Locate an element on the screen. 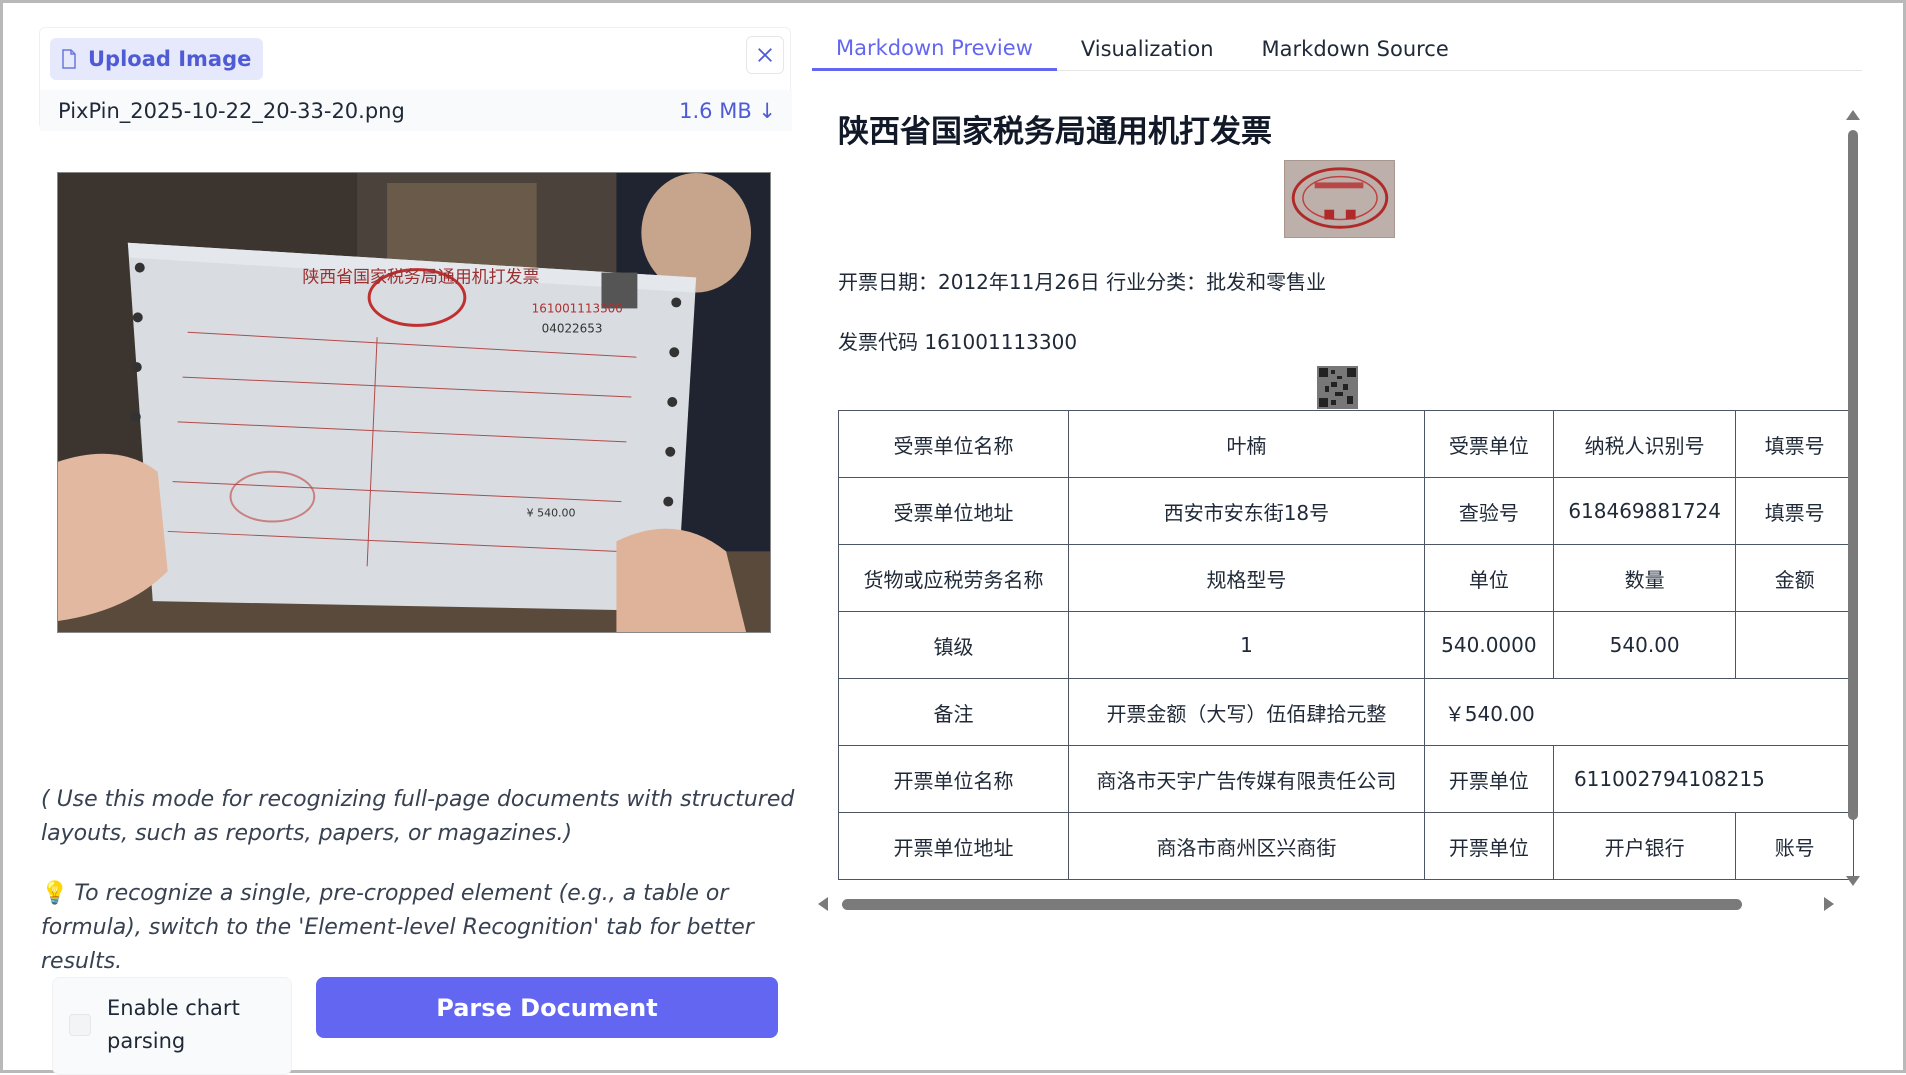  file-row: PixPin_2025-10-22_20-33-20.png 1.6 MB ↓ is located at coordinates (416, 110).